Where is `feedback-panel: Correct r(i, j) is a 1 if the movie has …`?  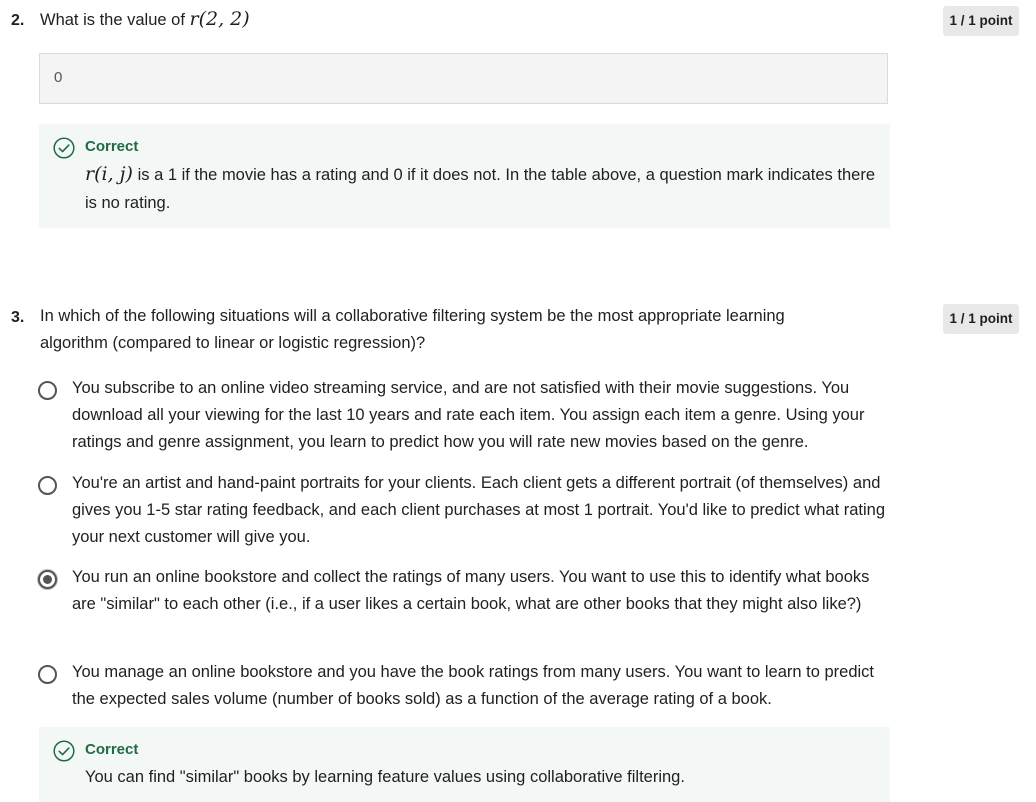 feedback-panel: Correct r(i, j) is a 1 if the movie has … is located at coordinates (464, 176).